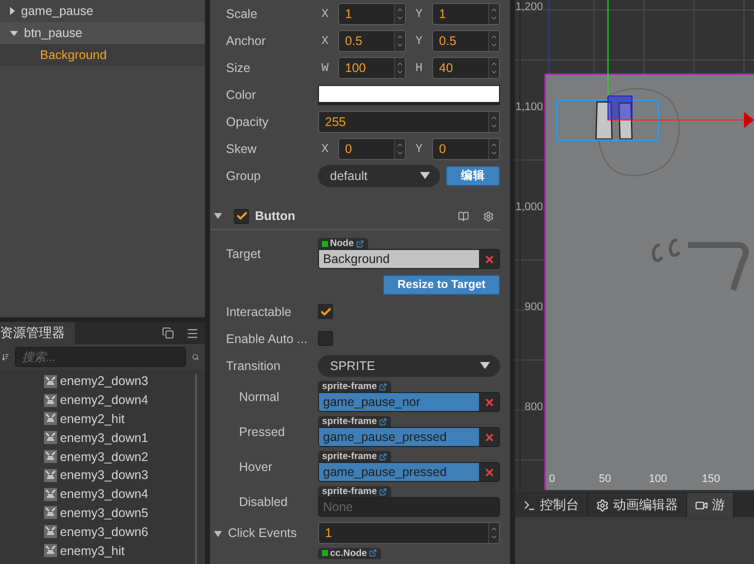 The image size is (754, 564). Describe the element at coordinates (102, 494) in the screenshot. I see `asset-item: enemy3_down4` at that location.